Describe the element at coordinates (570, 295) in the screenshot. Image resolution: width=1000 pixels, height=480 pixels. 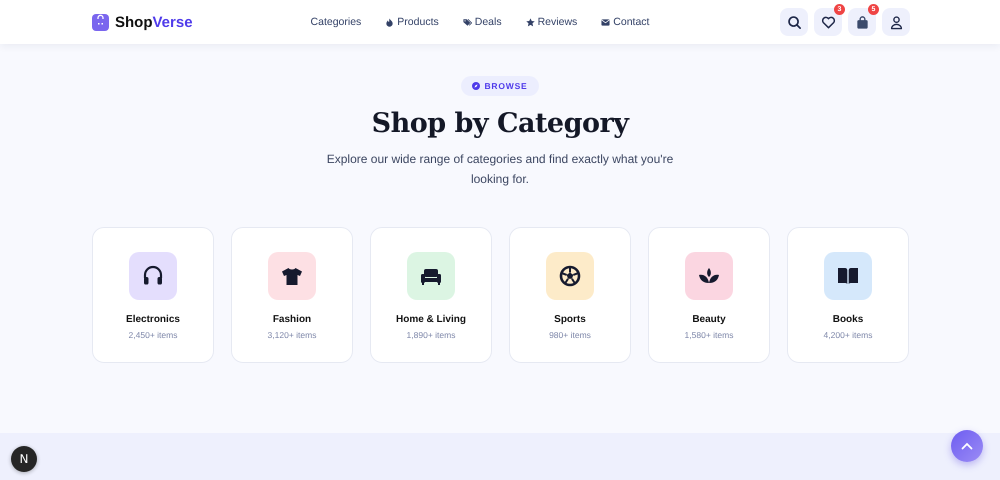
I see `category-card: Sports 980+ items` at that location.